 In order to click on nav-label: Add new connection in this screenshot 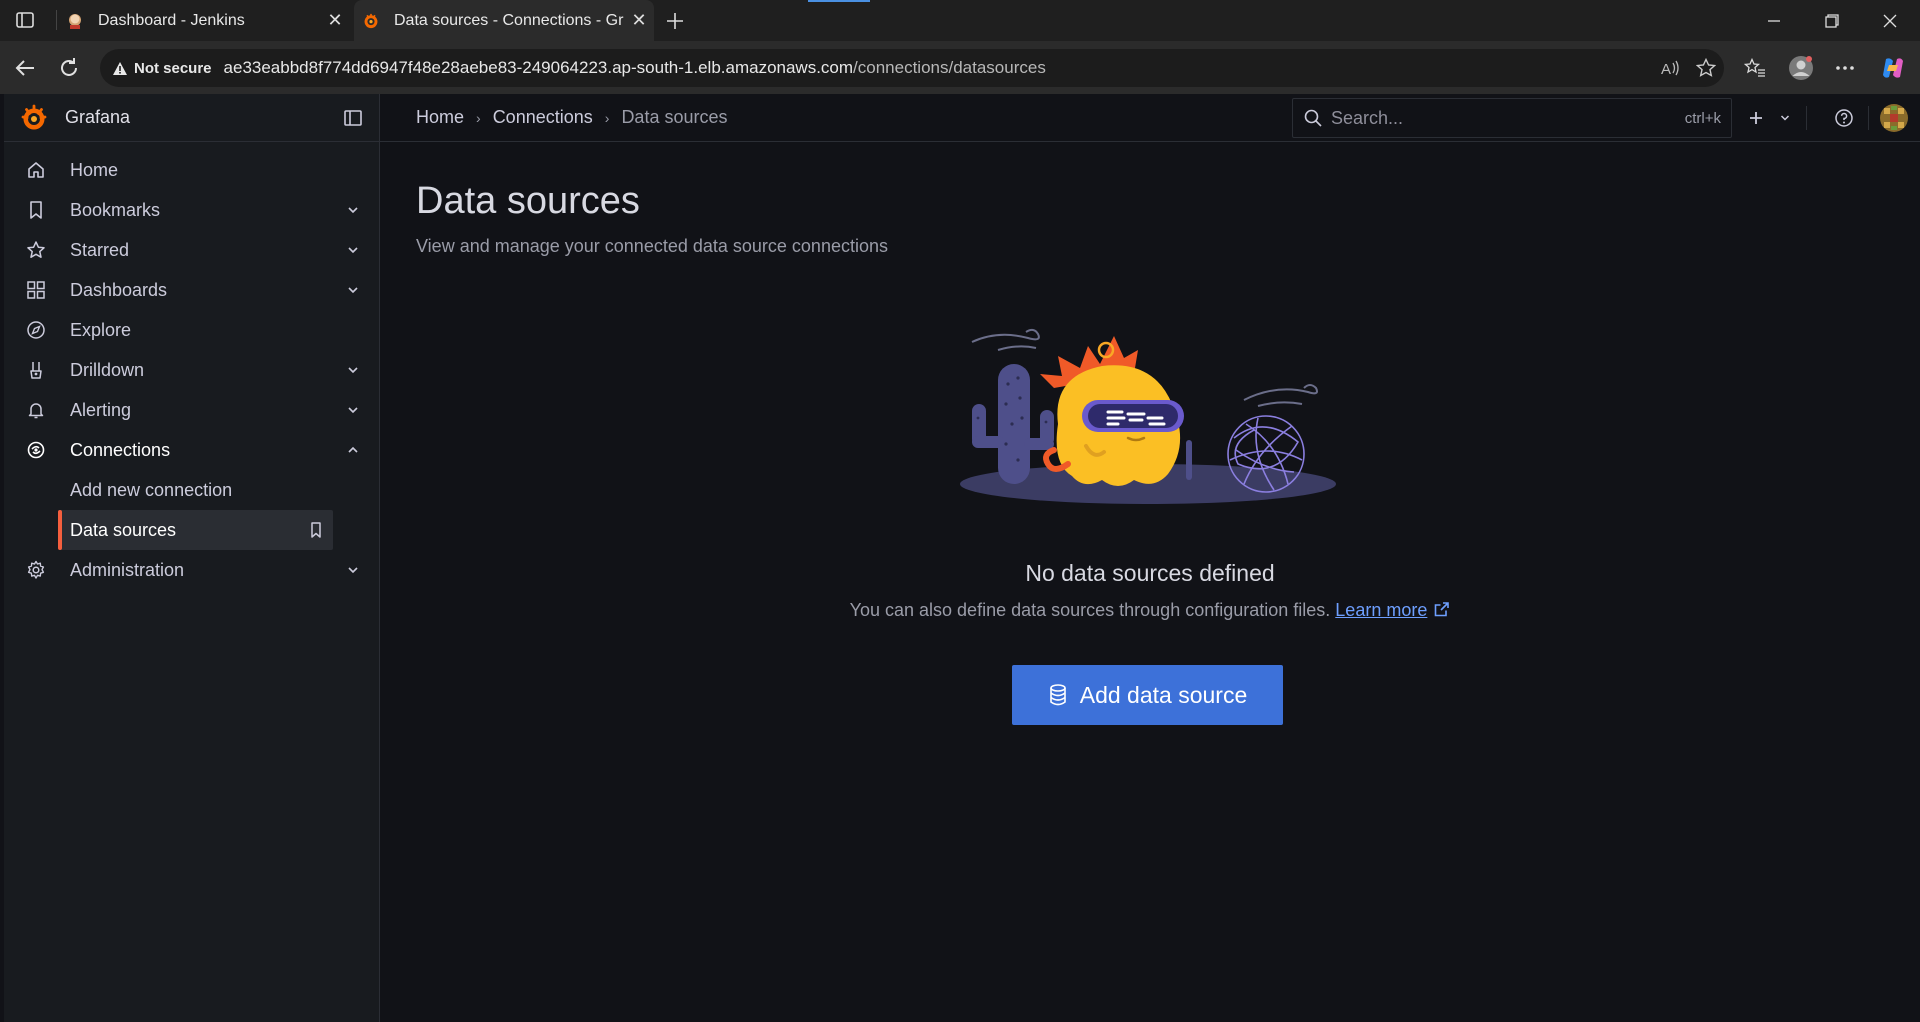, I will do `click(151, 489)`.